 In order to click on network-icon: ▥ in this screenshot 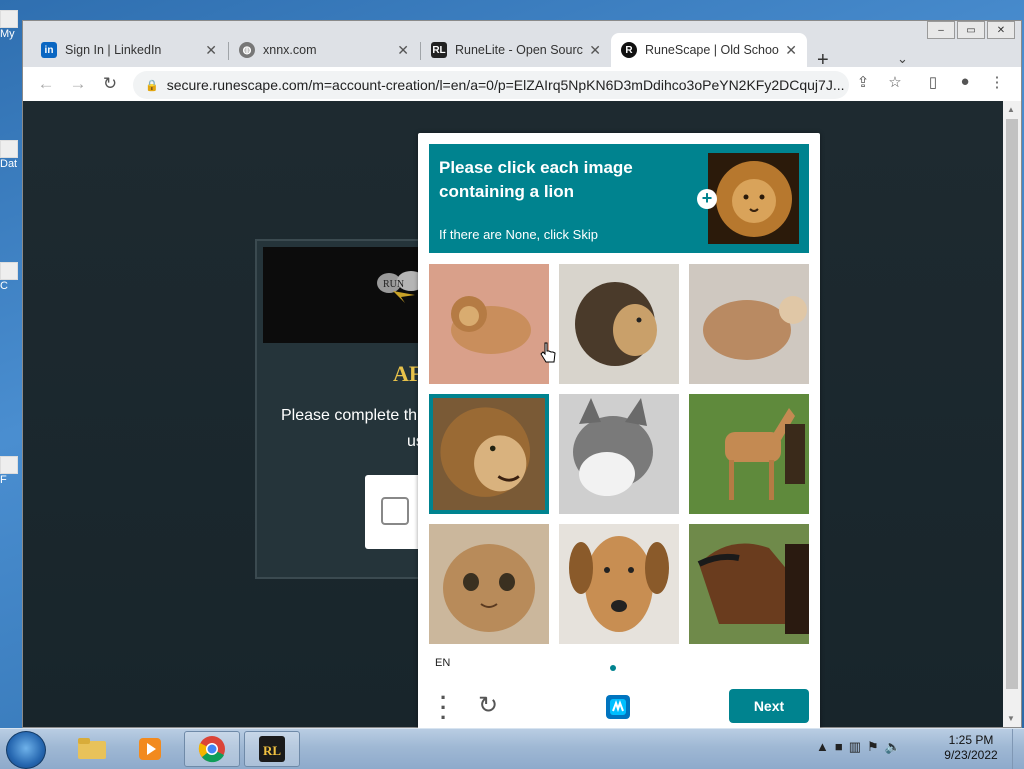, I will do `click(855, 747)`.